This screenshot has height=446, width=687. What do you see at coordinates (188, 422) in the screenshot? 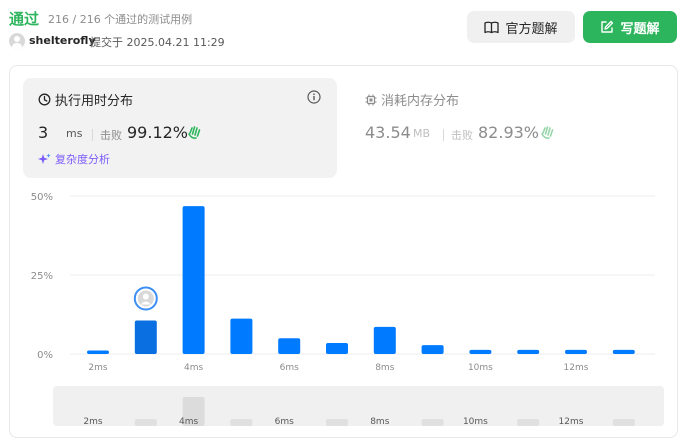
I see `navigator-label: 4ms` at bounding box center [188, 422].